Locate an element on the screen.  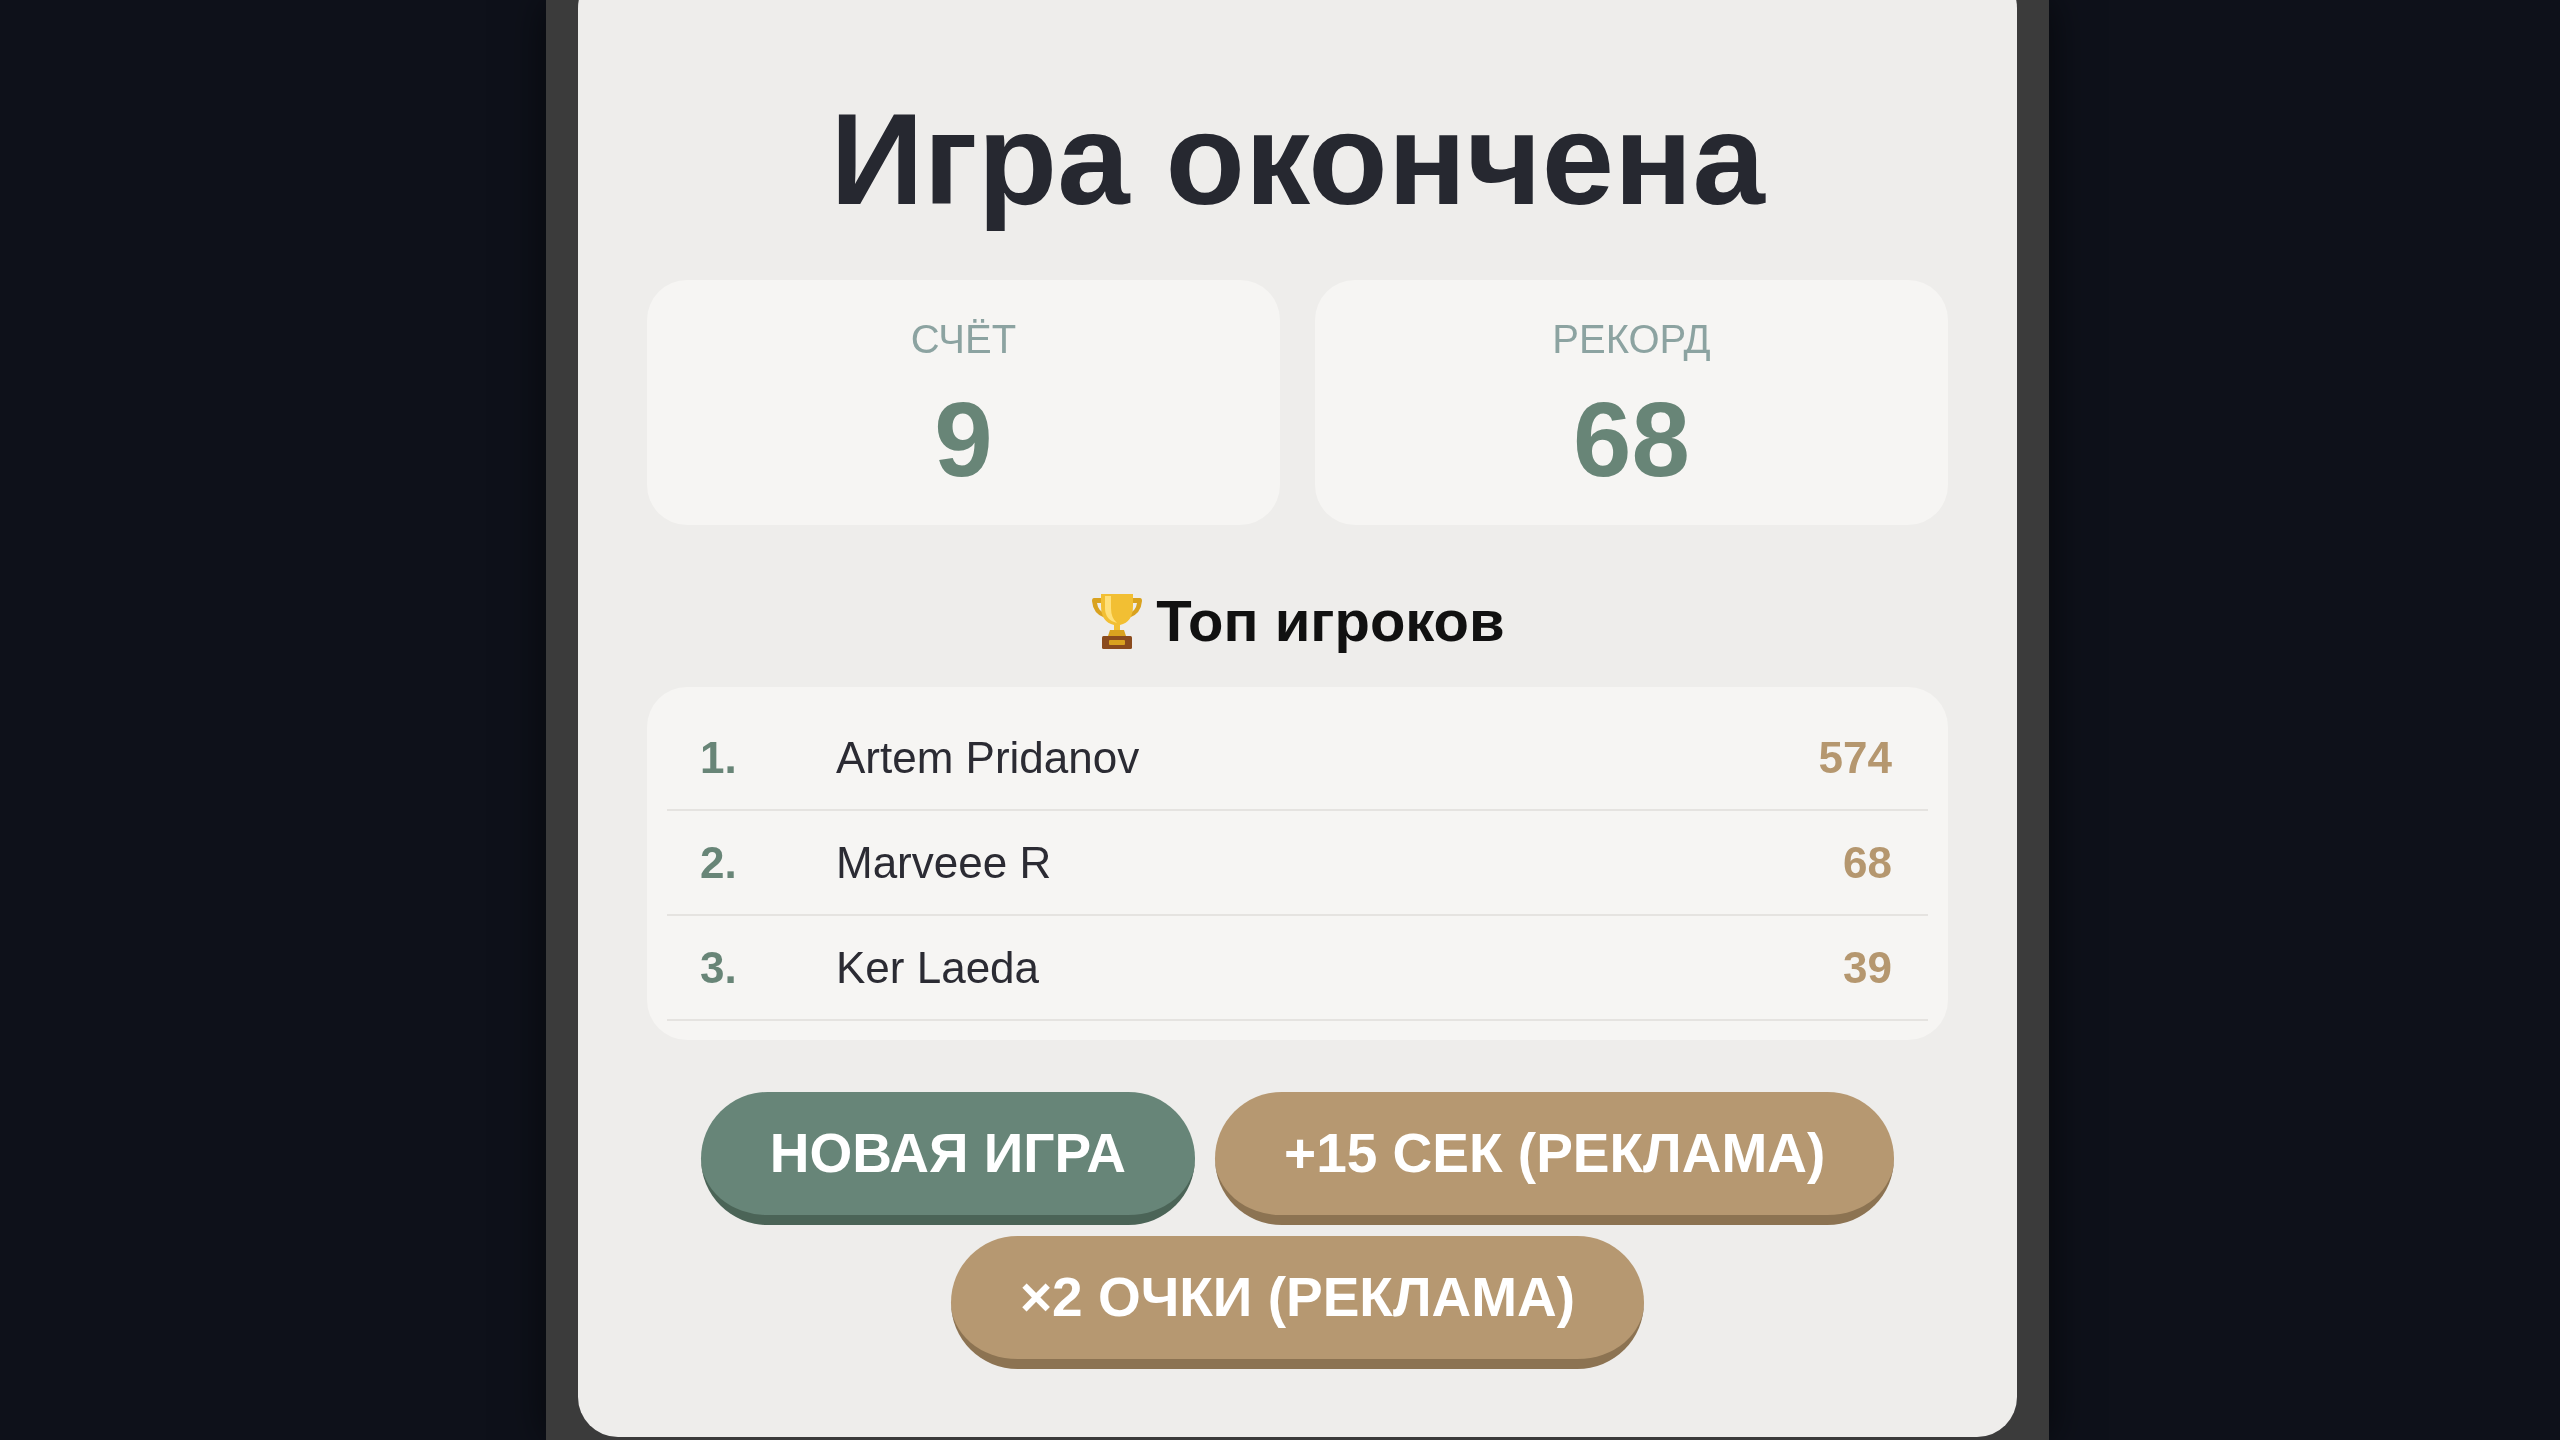
game-over-title: Игра окончена is located at coordinates (1298, 159).